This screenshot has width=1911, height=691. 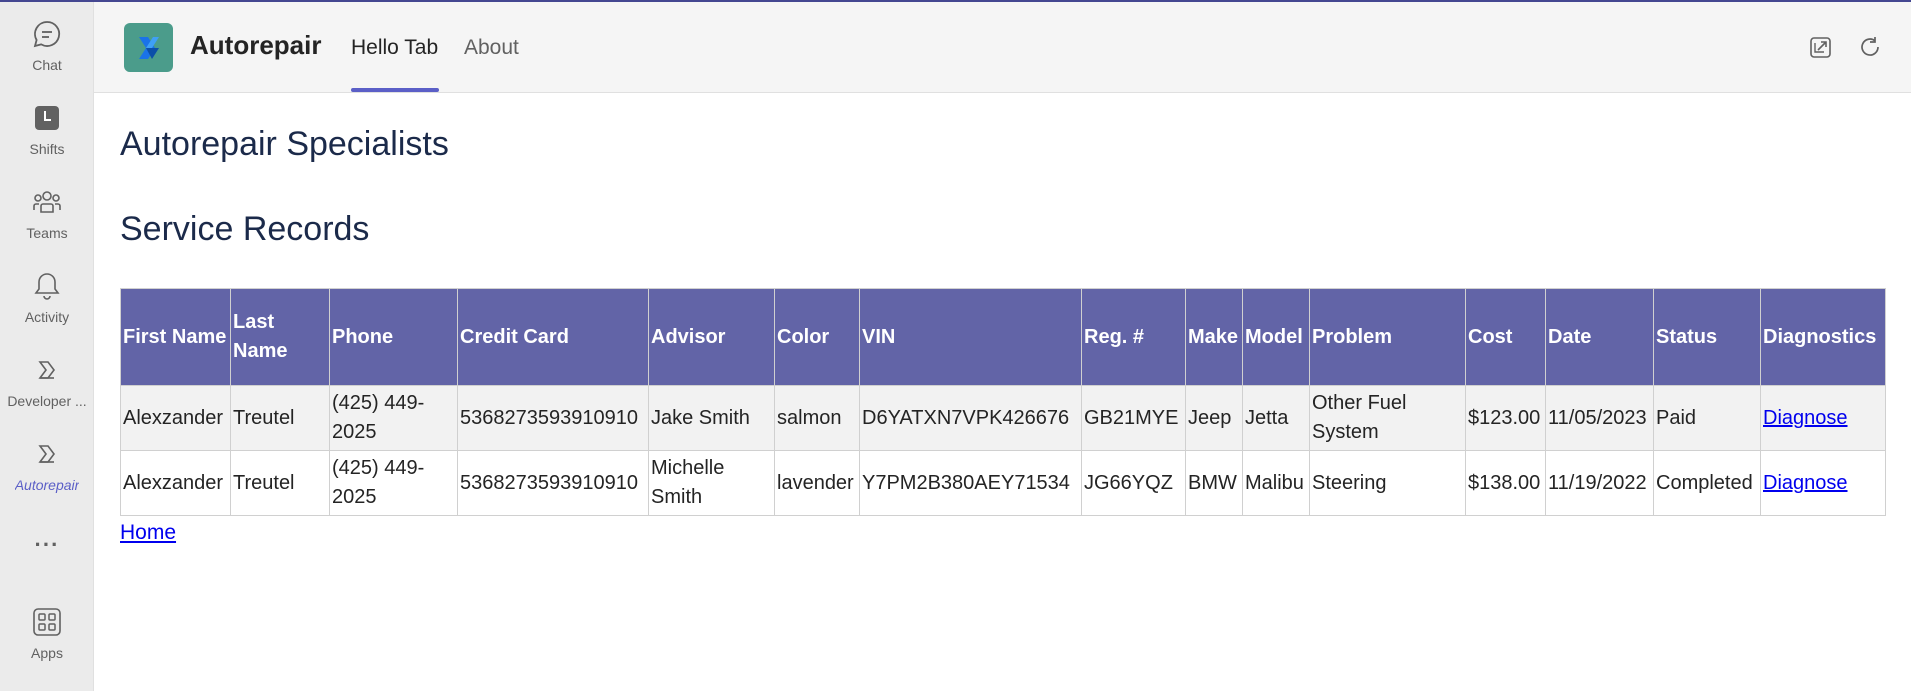 I want to click on rail-label-apps: Apps, so click(x=47, y=653).